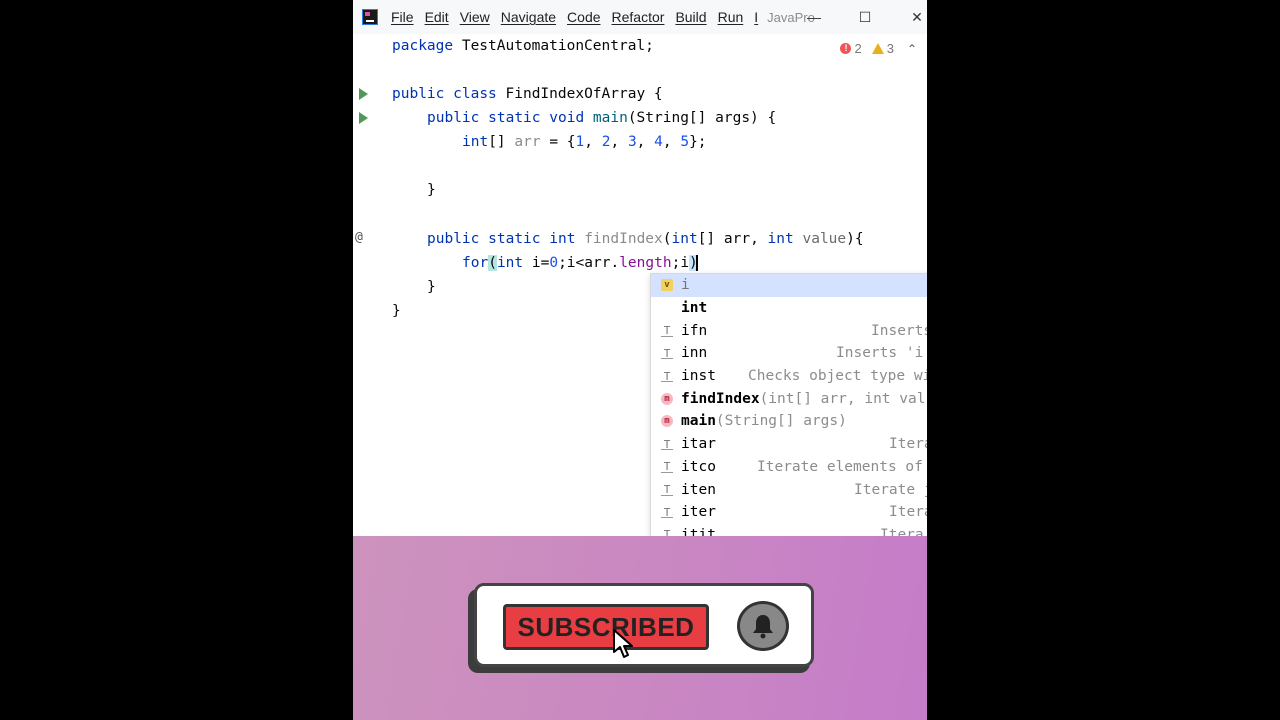 This screenshot has width=1280, height=720. What do you see at coordinates (912, 49) in the screenshot?
I see `chevron-up-icon: ⌃` at bounding box center [912, 49].